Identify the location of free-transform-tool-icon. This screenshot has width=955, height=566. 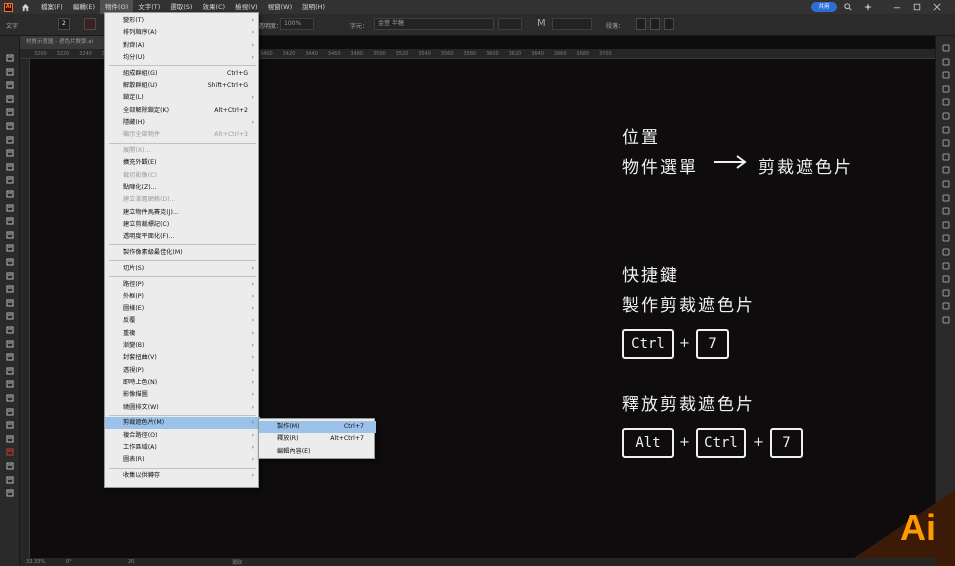
(10, 276).